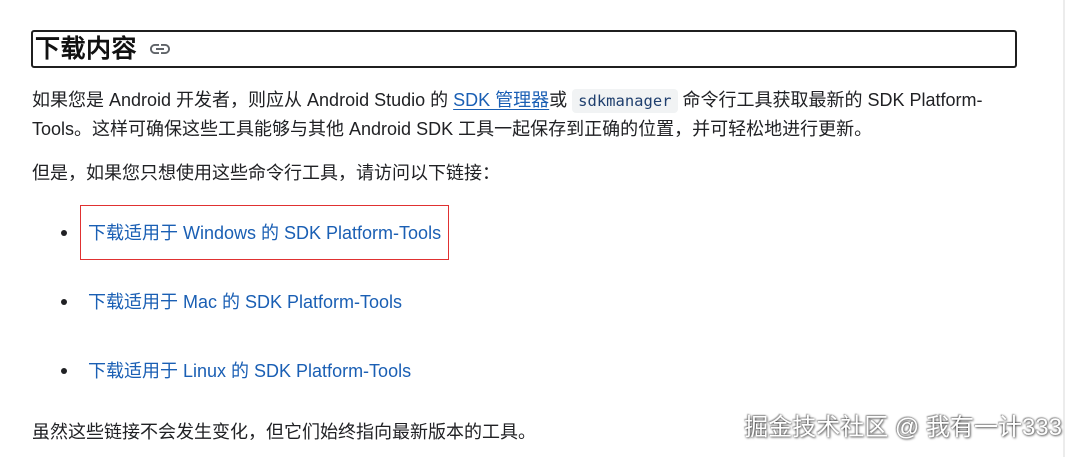  I want to click on links-intro-text: 但是，如果您只想使用这些命令行工具，请访问以下链接：, so click(266, 173).